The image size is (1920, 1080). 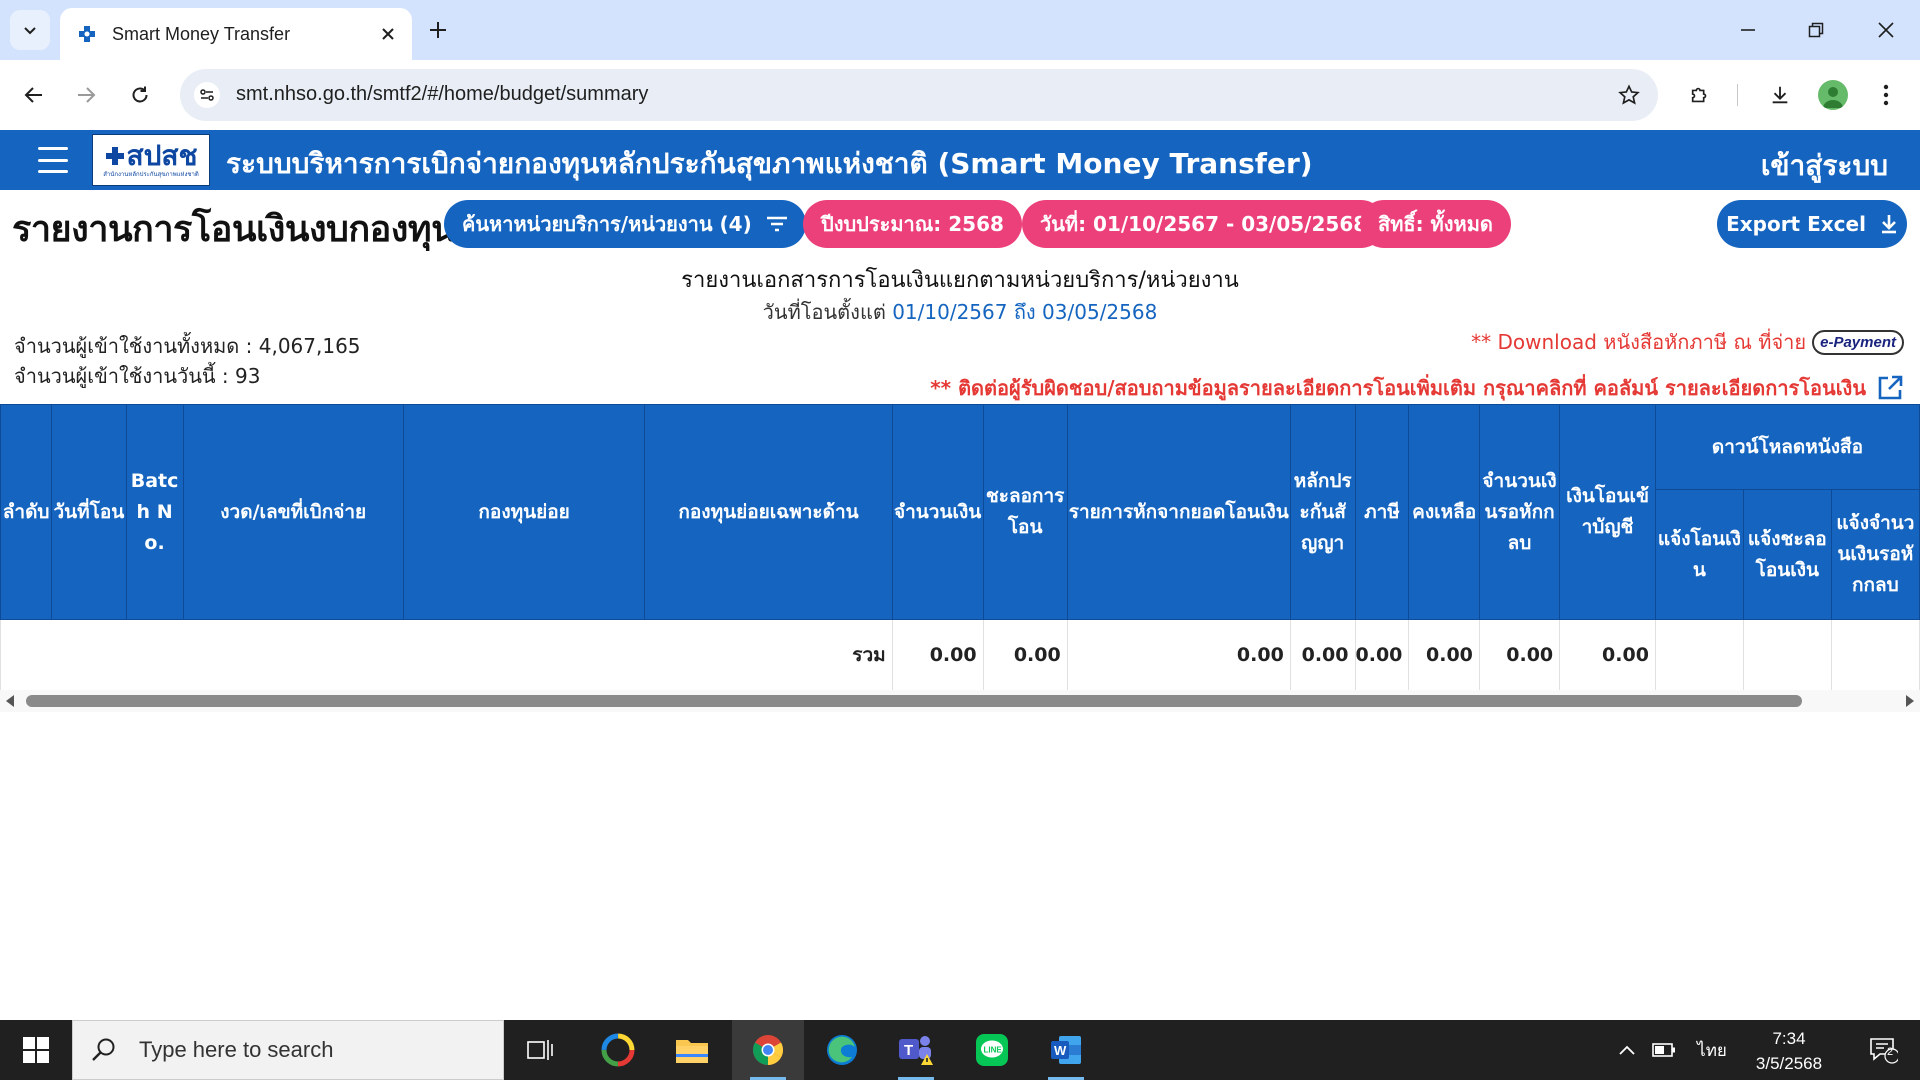 I want to click on minimize-button, so click(x=1748, y=30).